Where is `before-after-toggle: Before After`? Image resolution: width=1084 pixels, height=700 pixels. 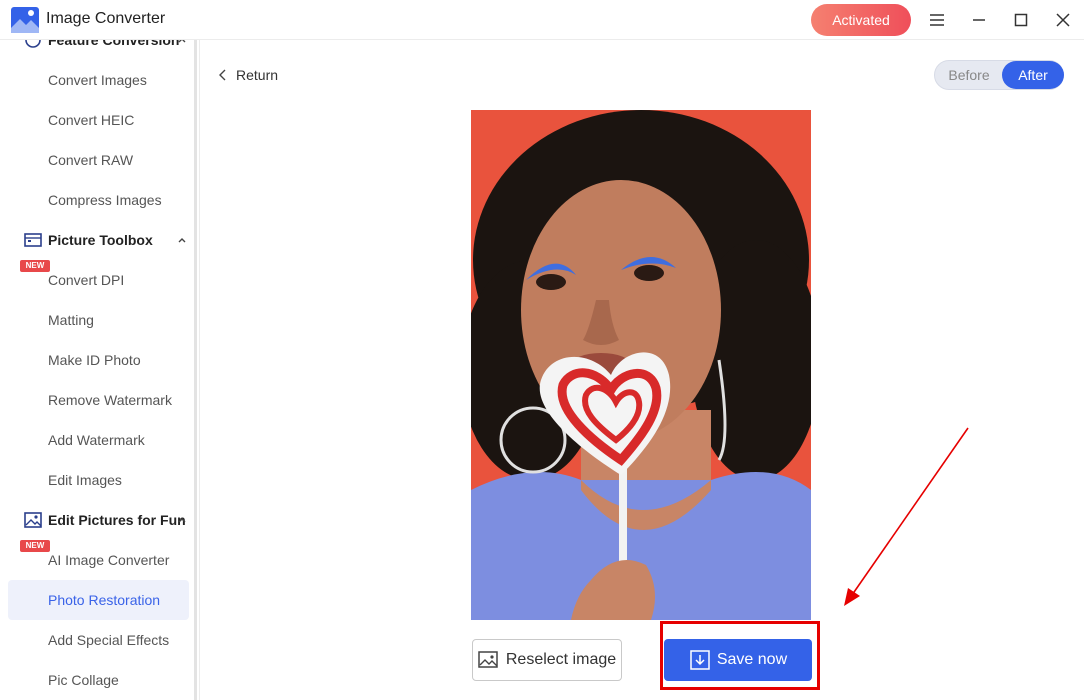 before-after-toggle: Before After is located at coordinates (999, 75).